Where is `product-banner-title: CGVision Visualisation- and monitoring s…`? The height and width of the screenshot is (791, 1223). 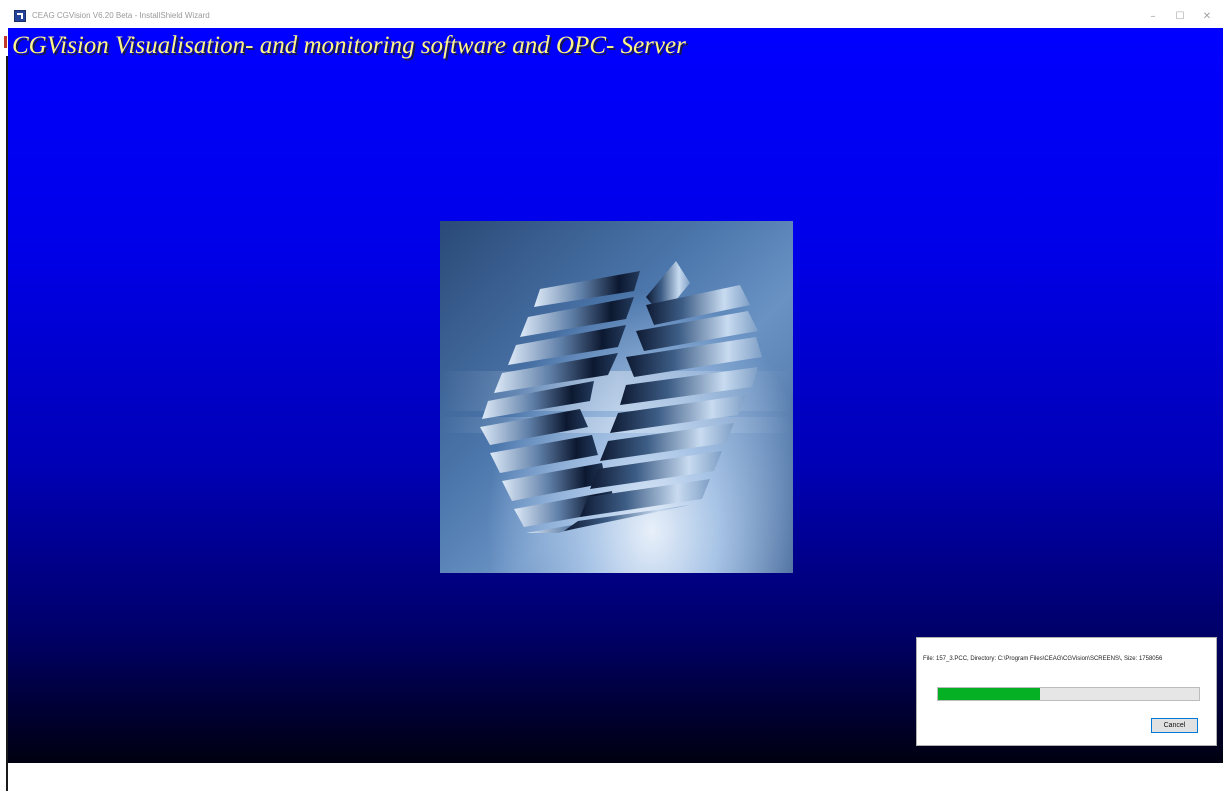
product-banner-title: CGVision Visualisation- and monitoring s… is located at coordinates (349, 45).